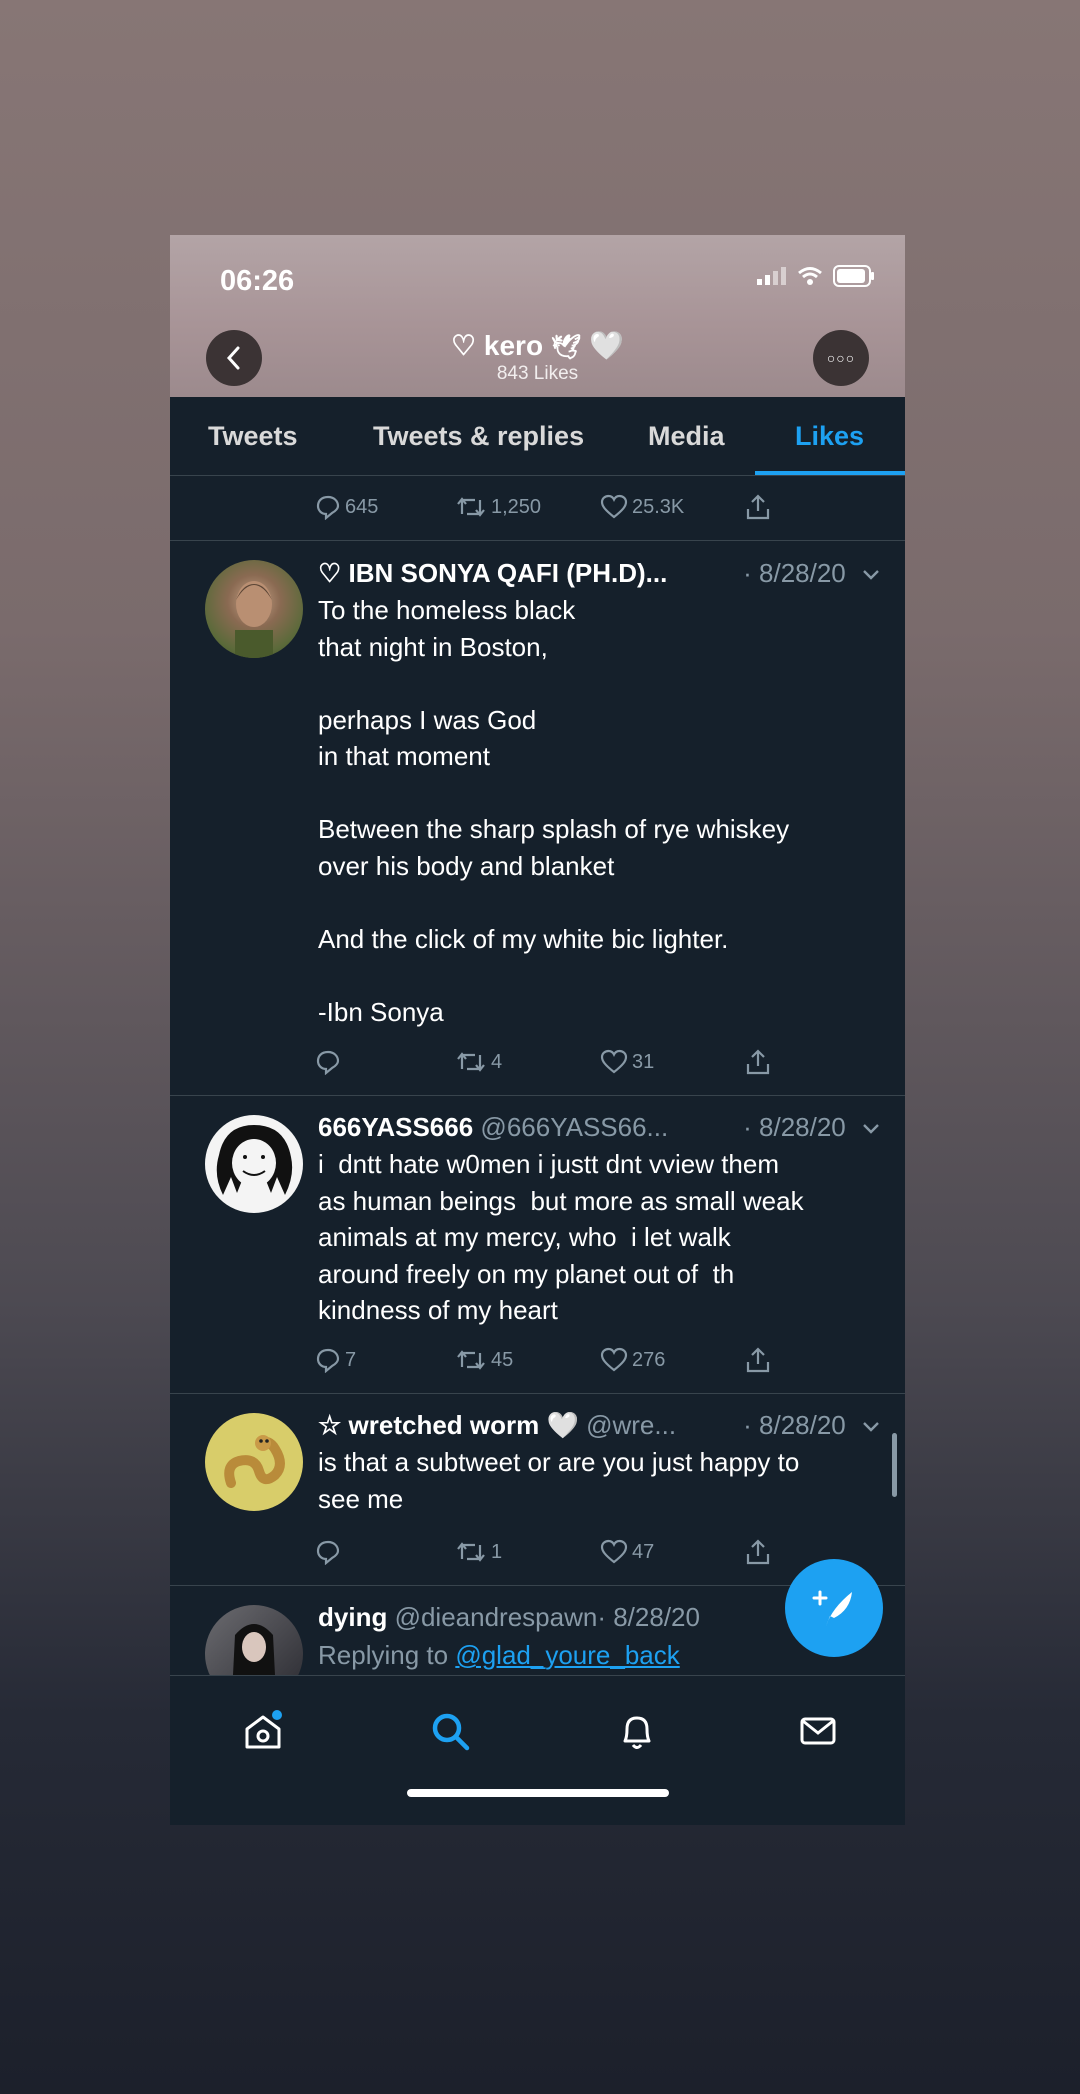 This screenshot has height=2094, width=1080. Describe the element at coordinates (810, 276) in the screenshot. I see `wifi-icon` at that location.